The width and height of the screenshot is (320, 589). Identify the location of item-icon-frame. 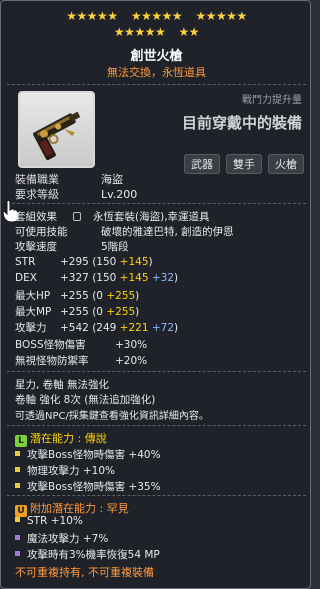
(56, 129).